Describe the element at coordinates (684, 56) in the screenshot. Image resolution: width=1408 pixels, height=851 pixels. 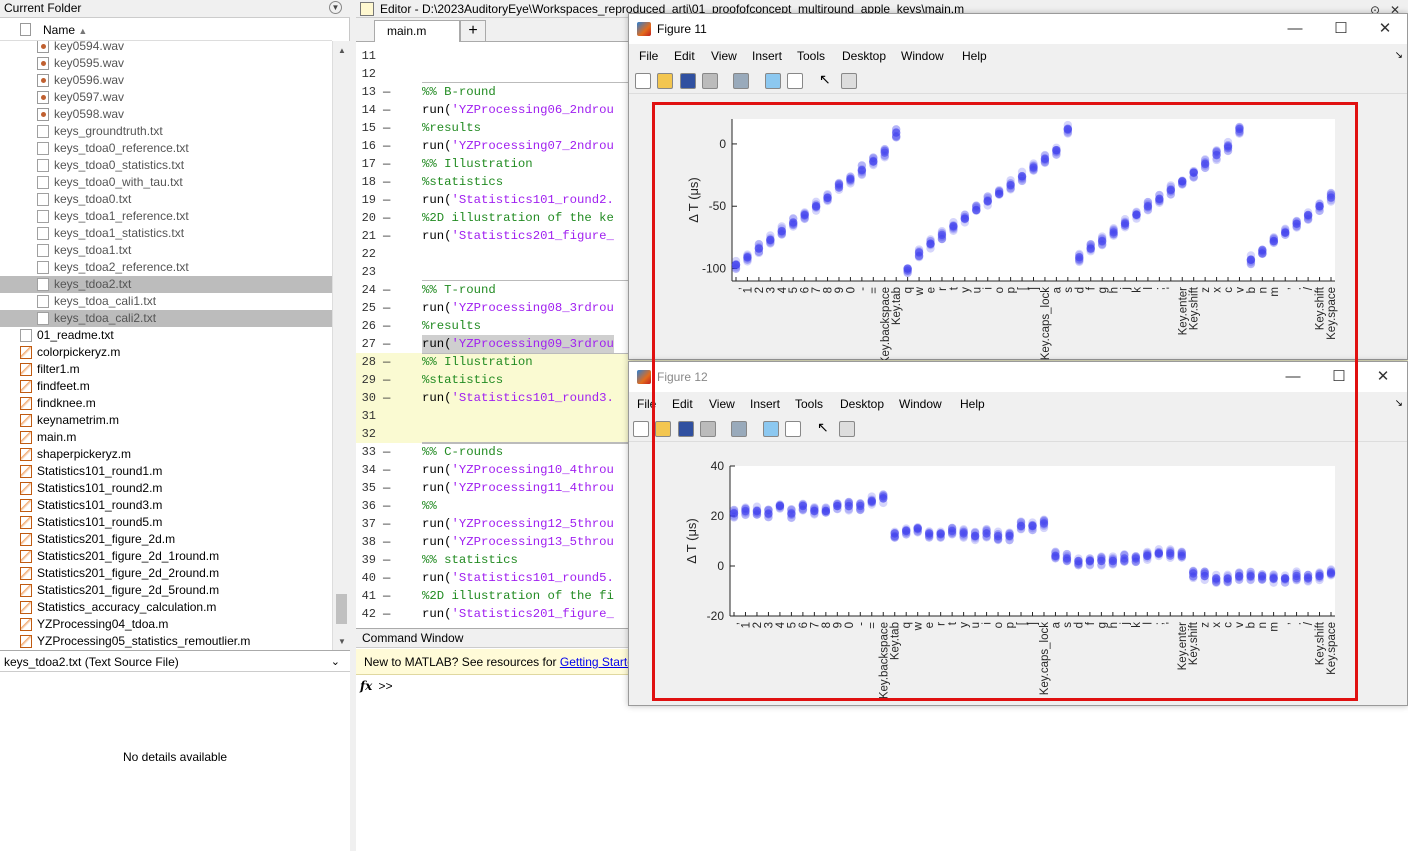
I see `menu-edit: Edit` at that location.